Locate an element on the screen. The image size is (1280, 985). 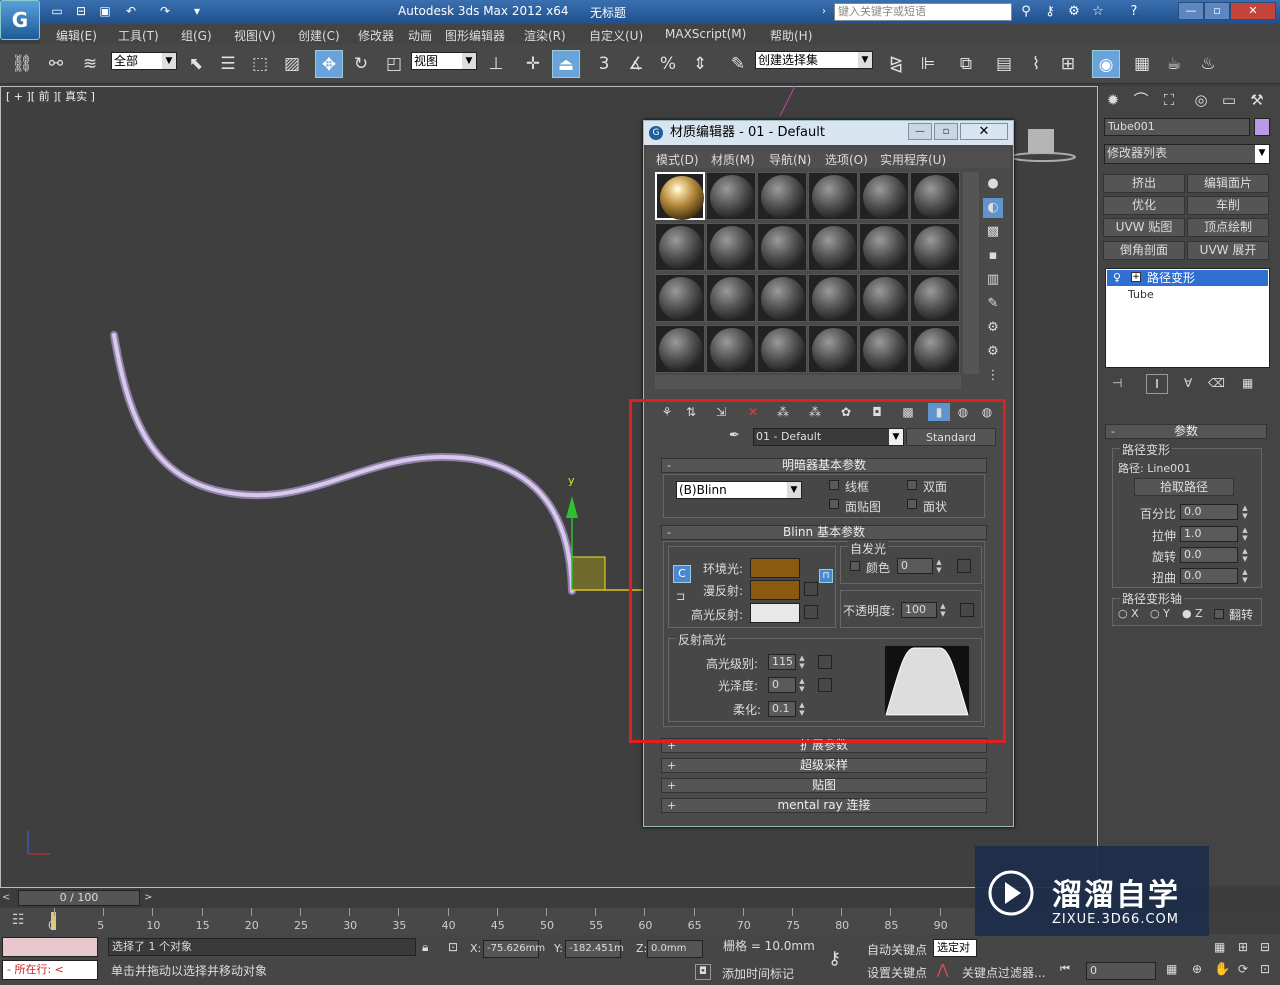
selection-set-dropdown: 选定对 is located at coordinates (955, 948).